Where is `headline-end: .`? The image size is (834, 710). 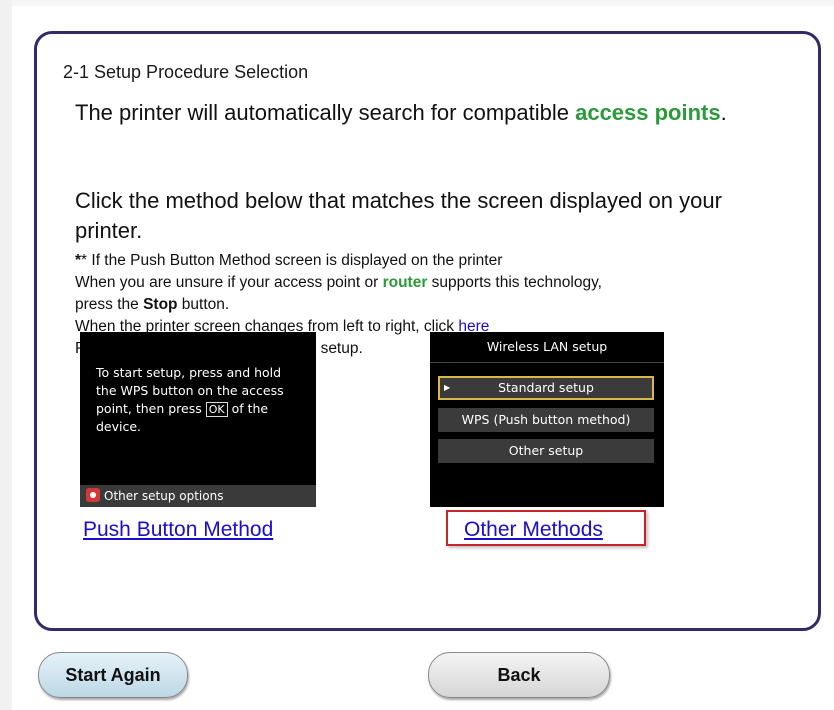
headline-end: . is located at coordinates (723, 112).